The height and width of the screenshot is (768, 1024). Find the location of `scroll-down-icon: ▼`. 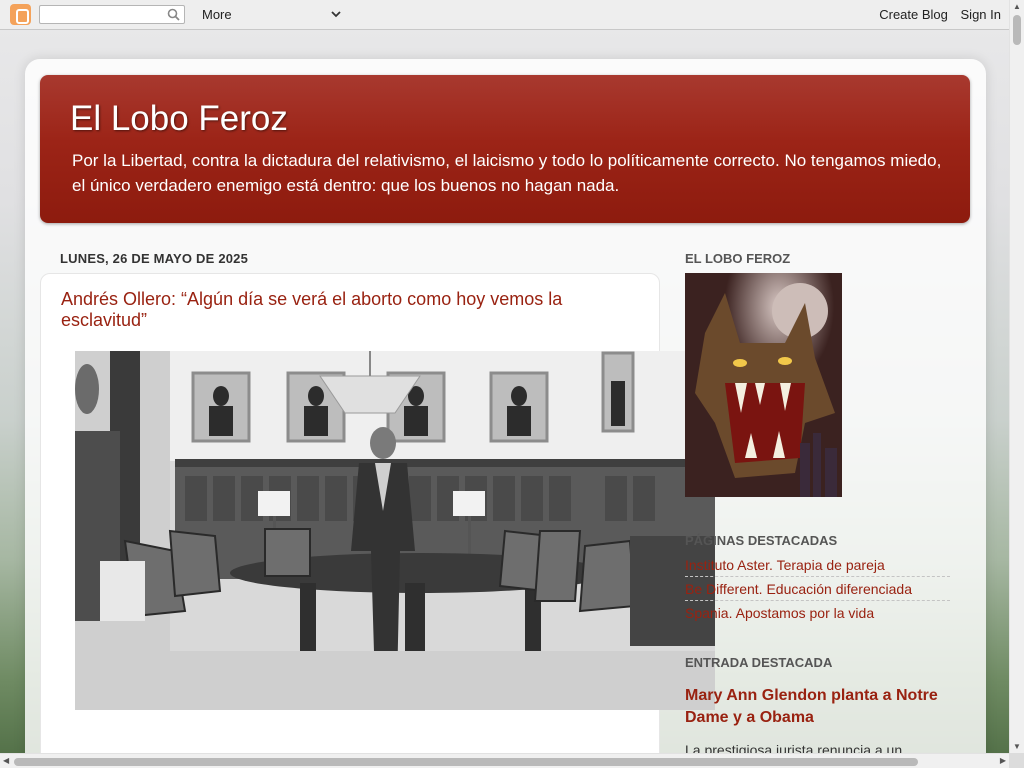

scroll-down-icon: ▼ is located at coordinates (1017, 746).